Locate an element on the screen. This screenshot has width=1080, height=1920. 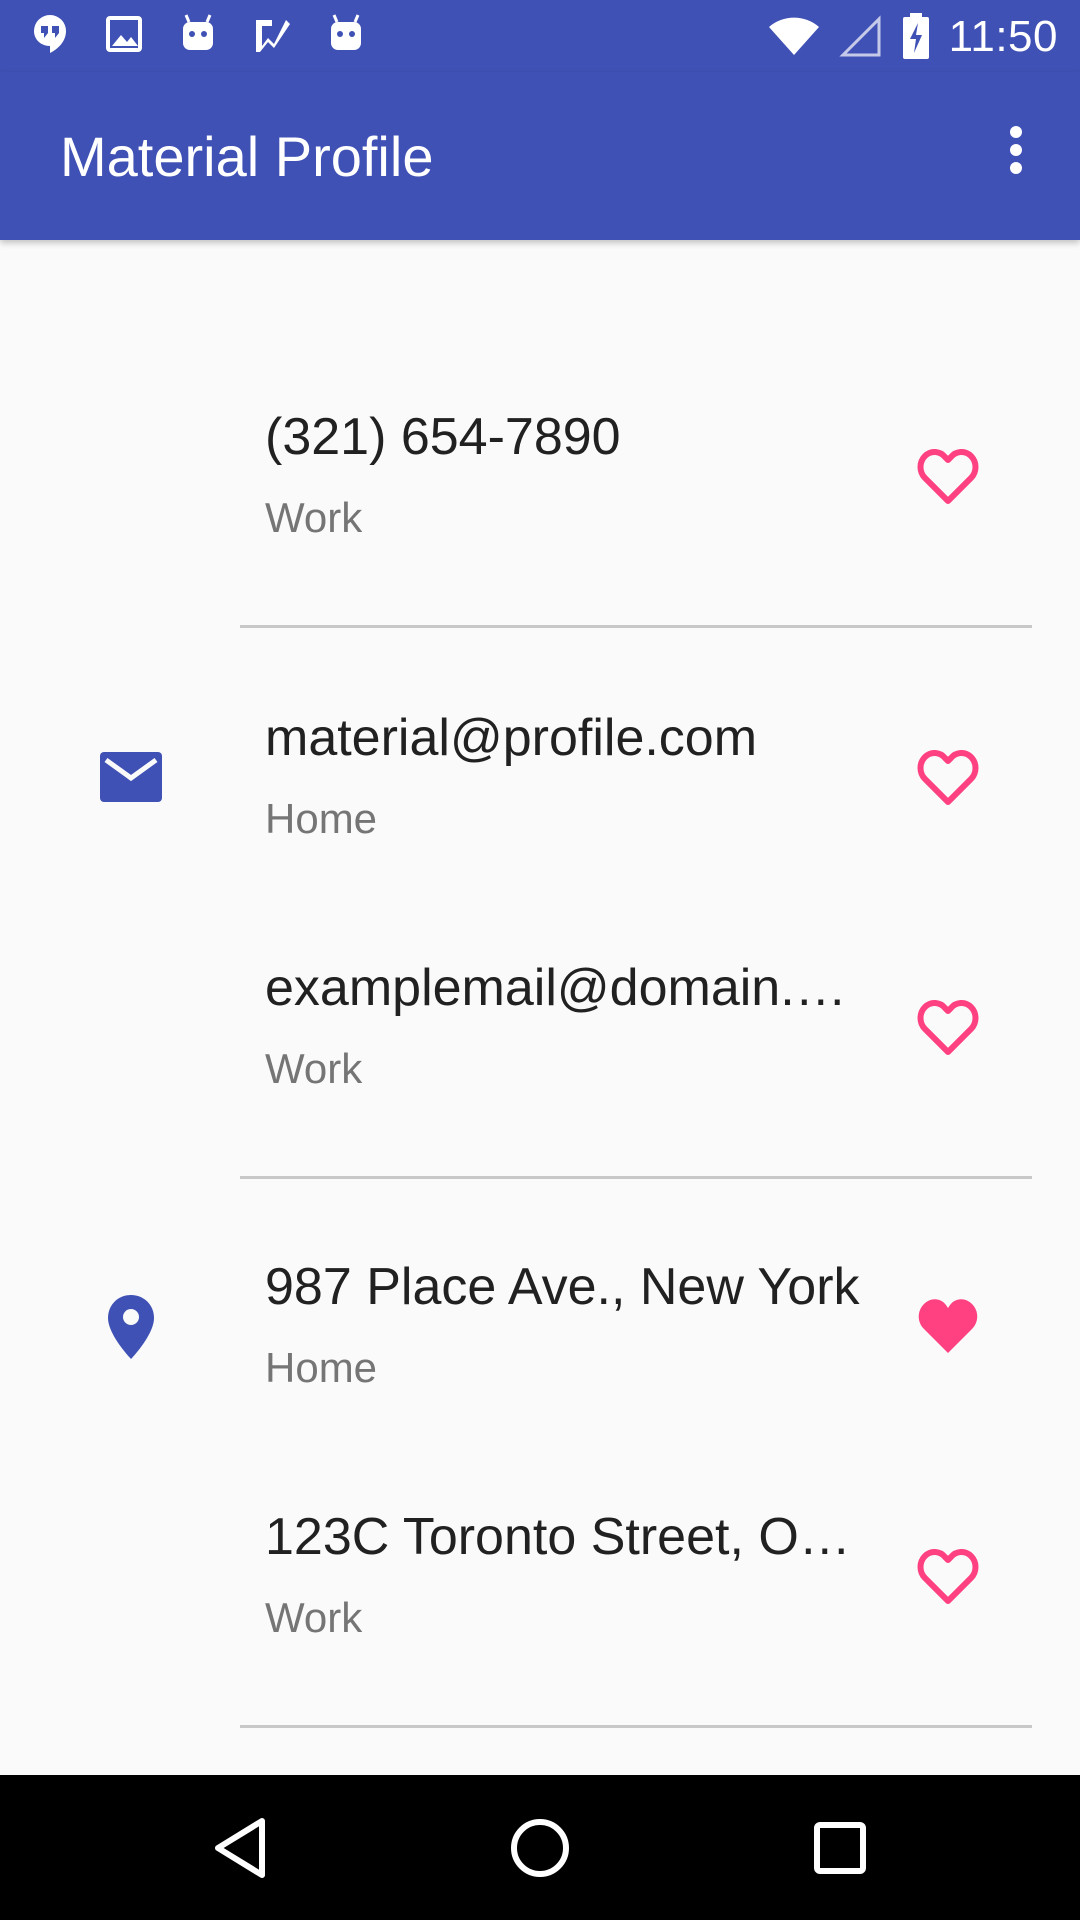
more-vert-icon is located at coordinates (1016, 150).